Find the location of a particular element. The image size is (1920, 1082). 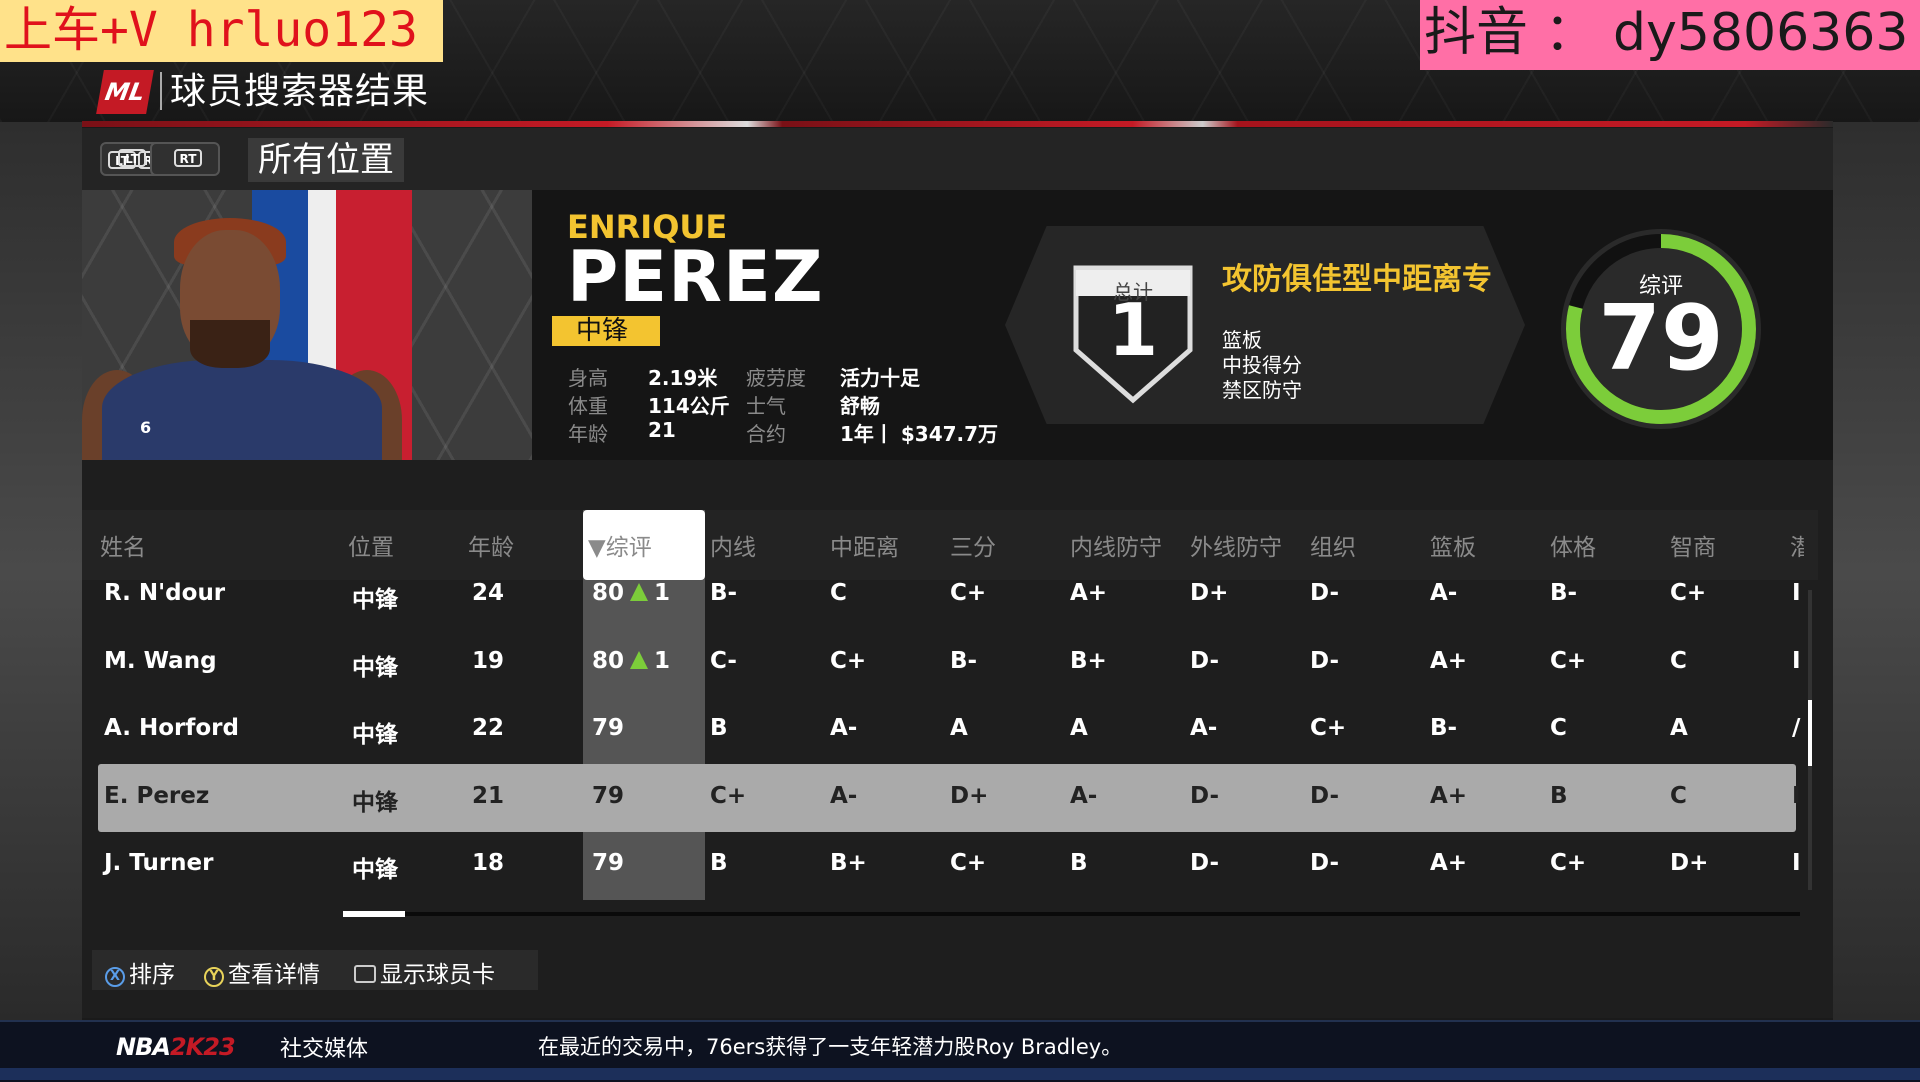

fatigue-label: 疲劳度 is located at coordinates (776, 378).